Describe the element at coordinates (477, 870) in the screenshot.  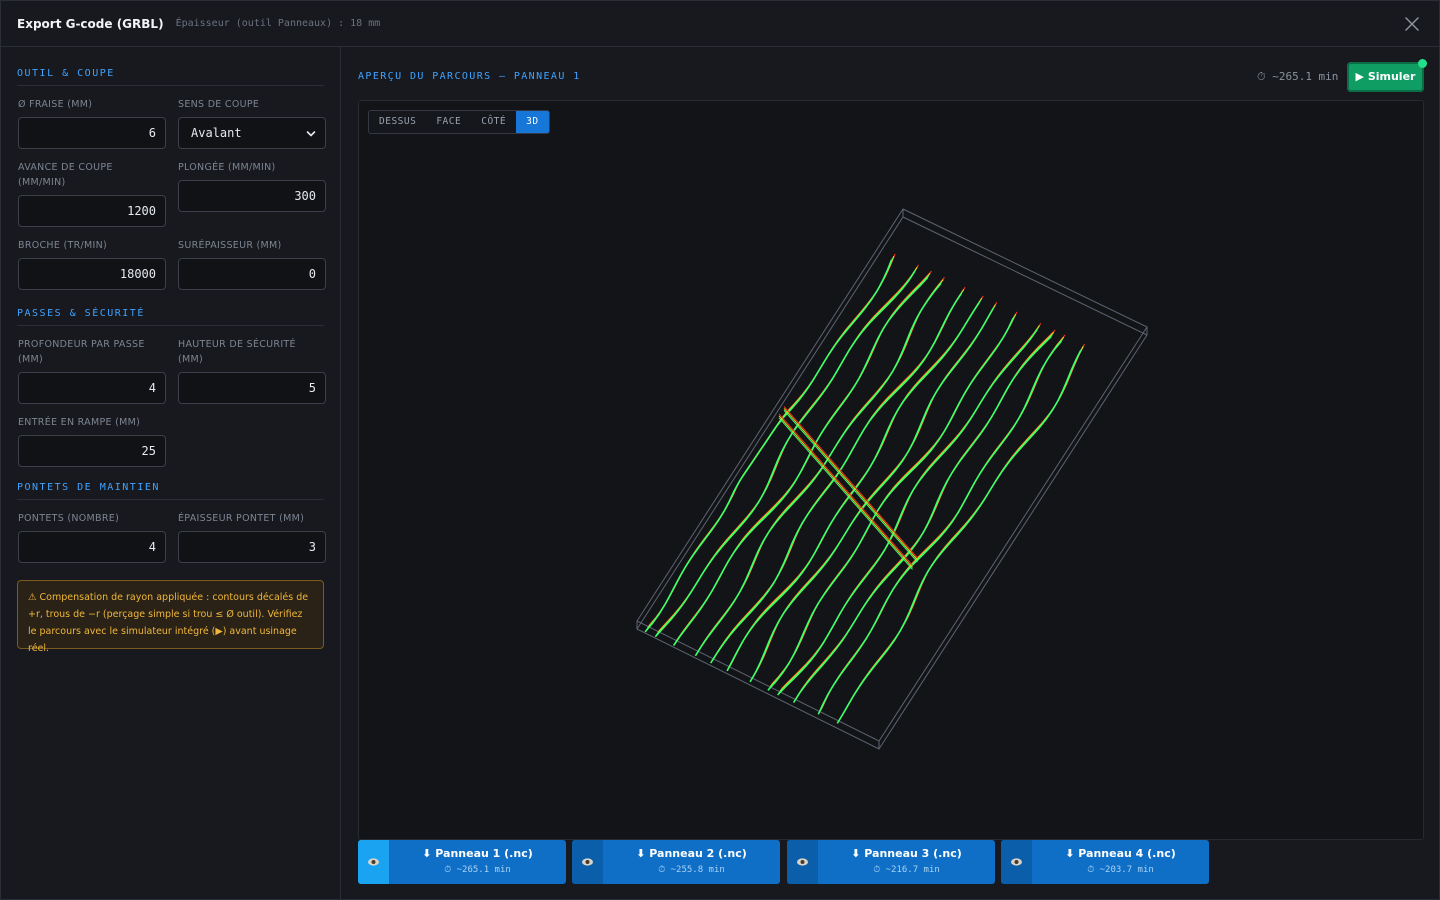
I see `download-time: ⏱ ~265.1 min` at that location.